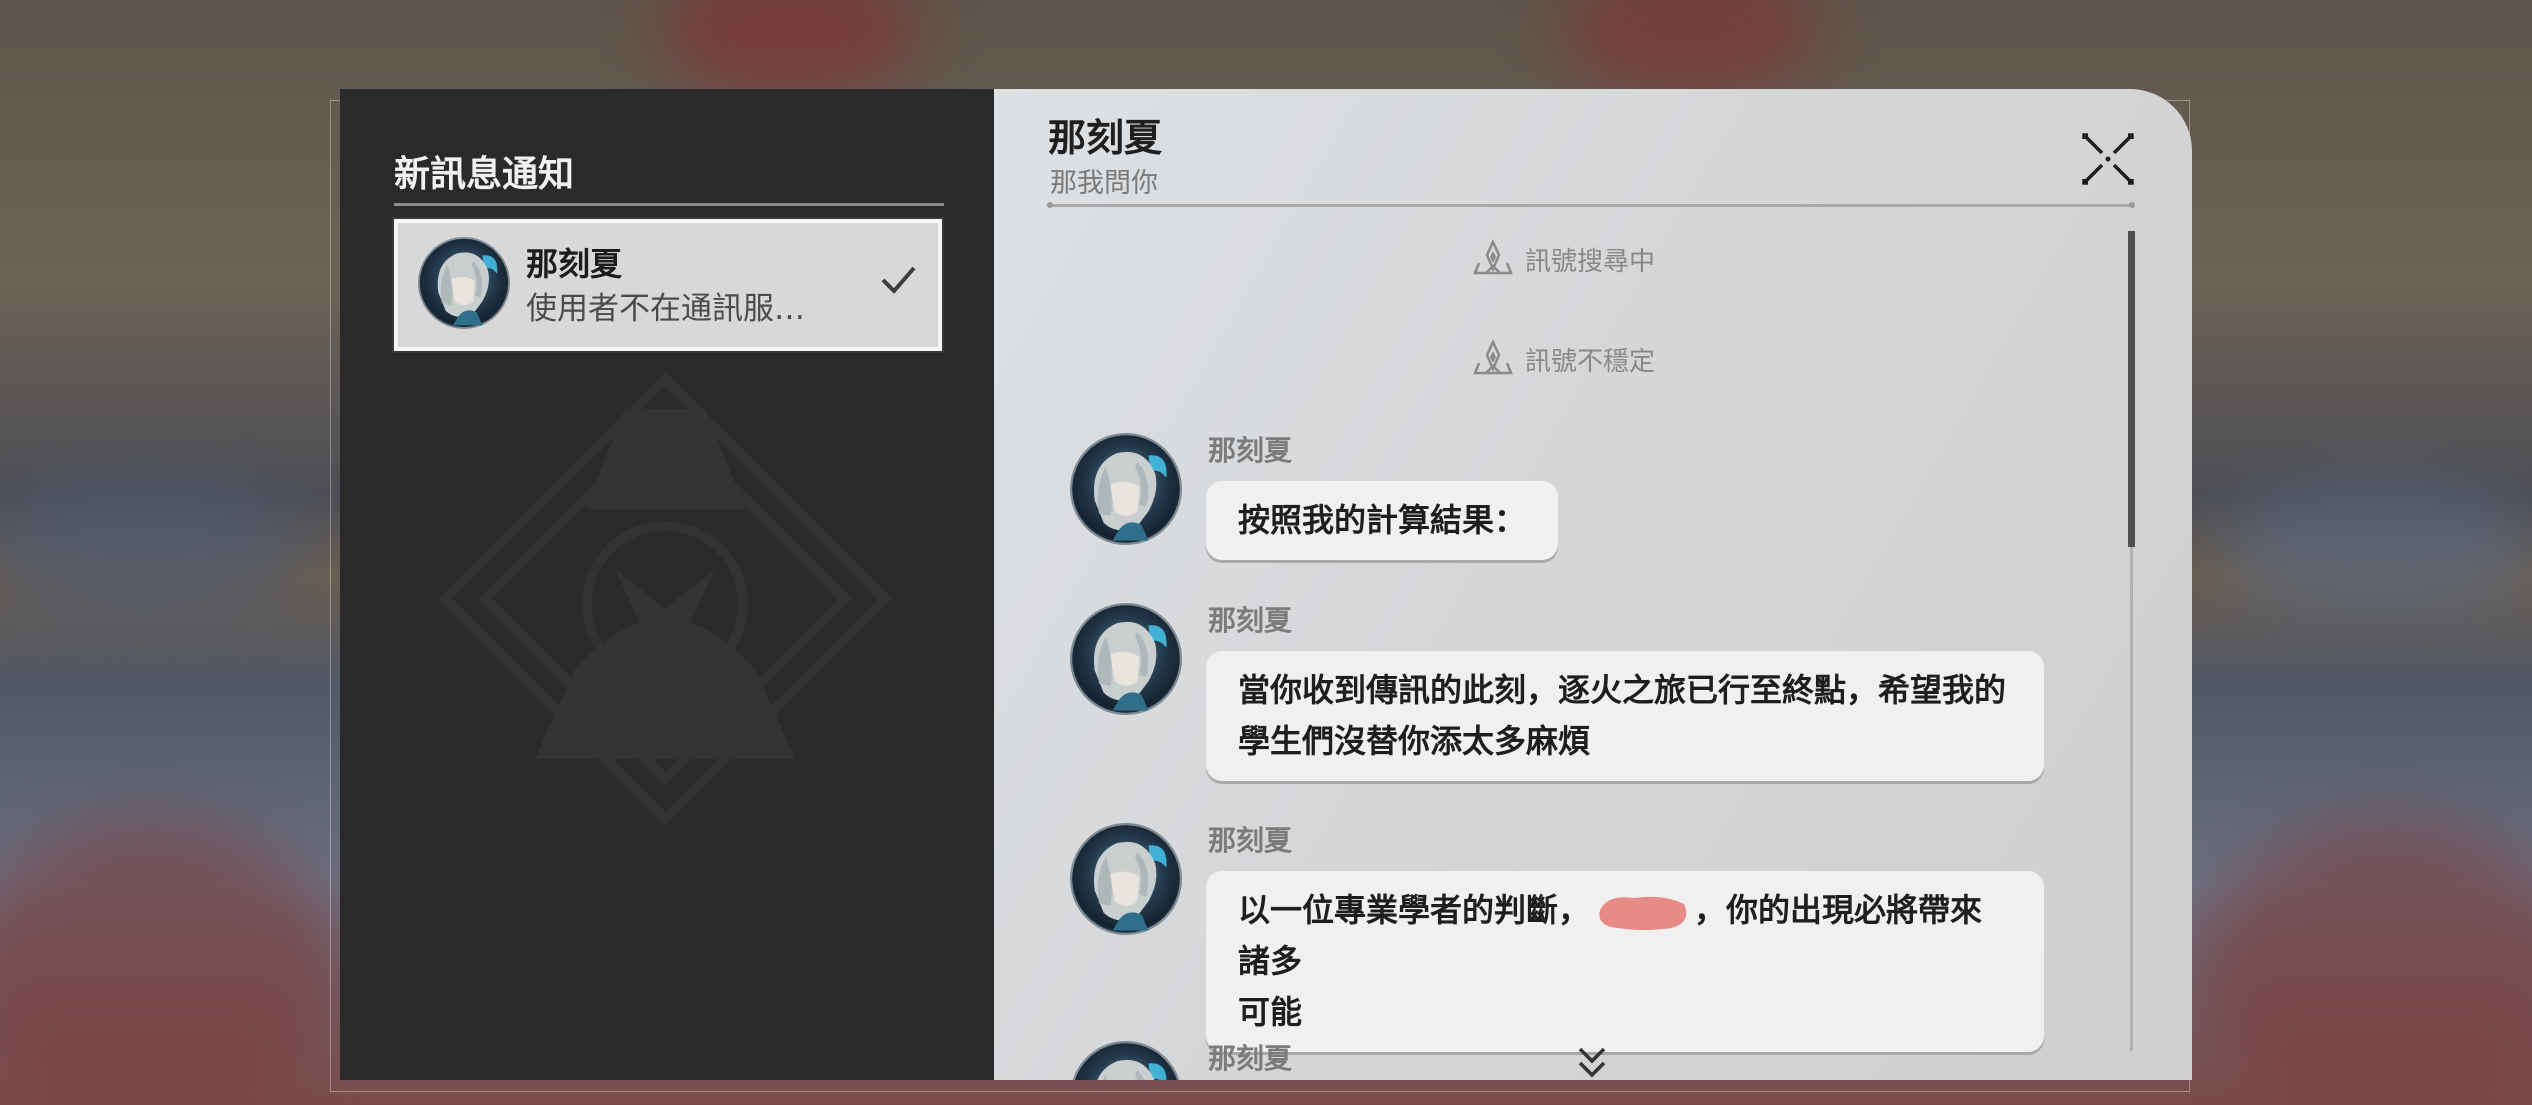 This screenshot has width=2532, height=1105. Describe the element at coordinates (1625, 936) in the screenshot. I see `message-line: 以一位專業學者的判斷， ，你的出現必將帶來諸多` at that location.